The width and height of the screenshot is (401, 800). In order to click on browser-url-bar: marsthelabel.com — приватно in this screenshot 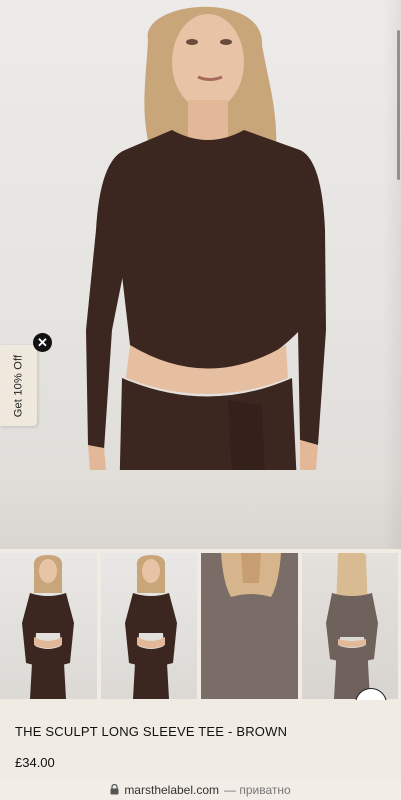, I will do `click(200, 789)`.